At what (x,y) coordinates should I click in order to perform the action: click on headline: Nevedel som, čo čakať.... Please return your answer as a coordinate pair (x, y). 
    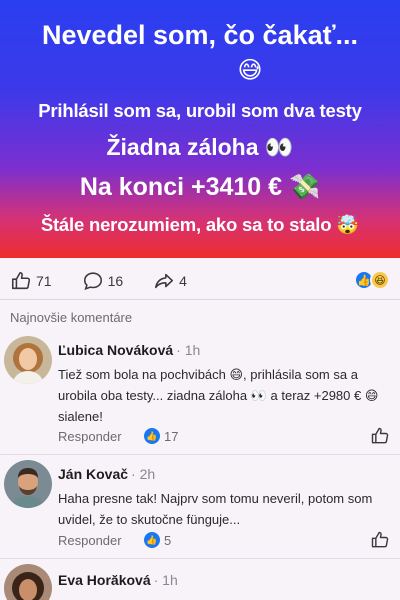
    Looking at the image, I should click on (200, 35).